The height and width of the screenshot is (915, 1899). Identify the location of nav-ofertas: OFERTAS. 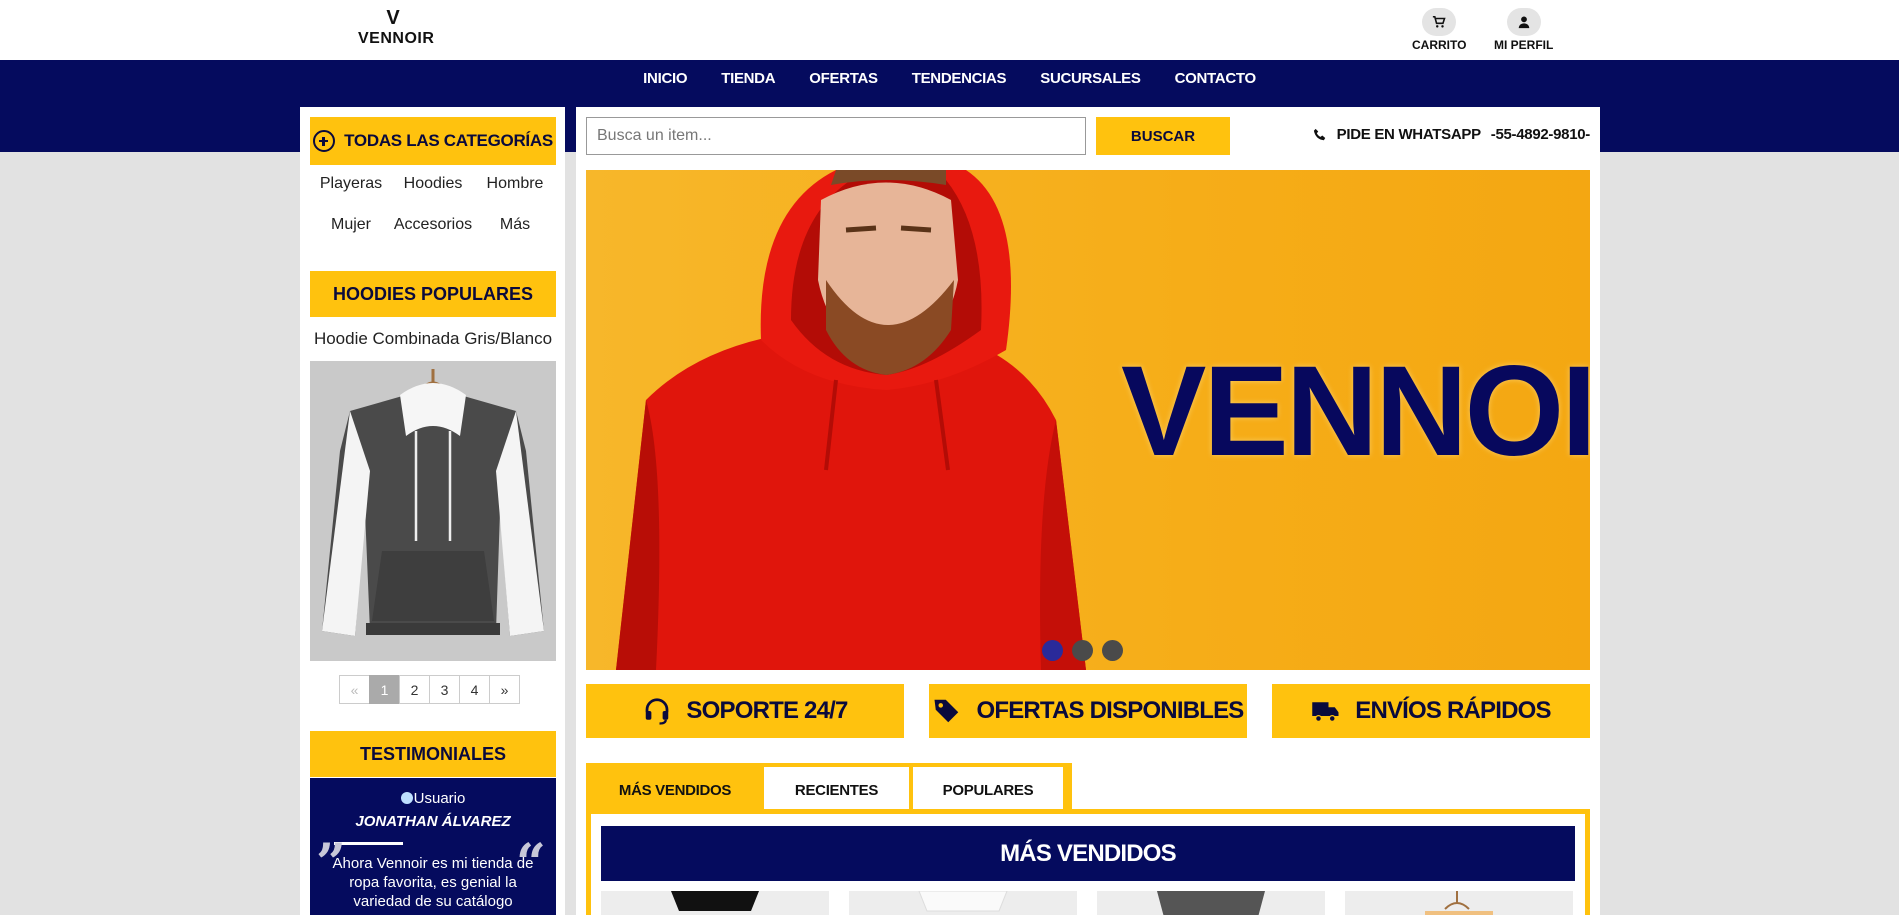
(843, 78).